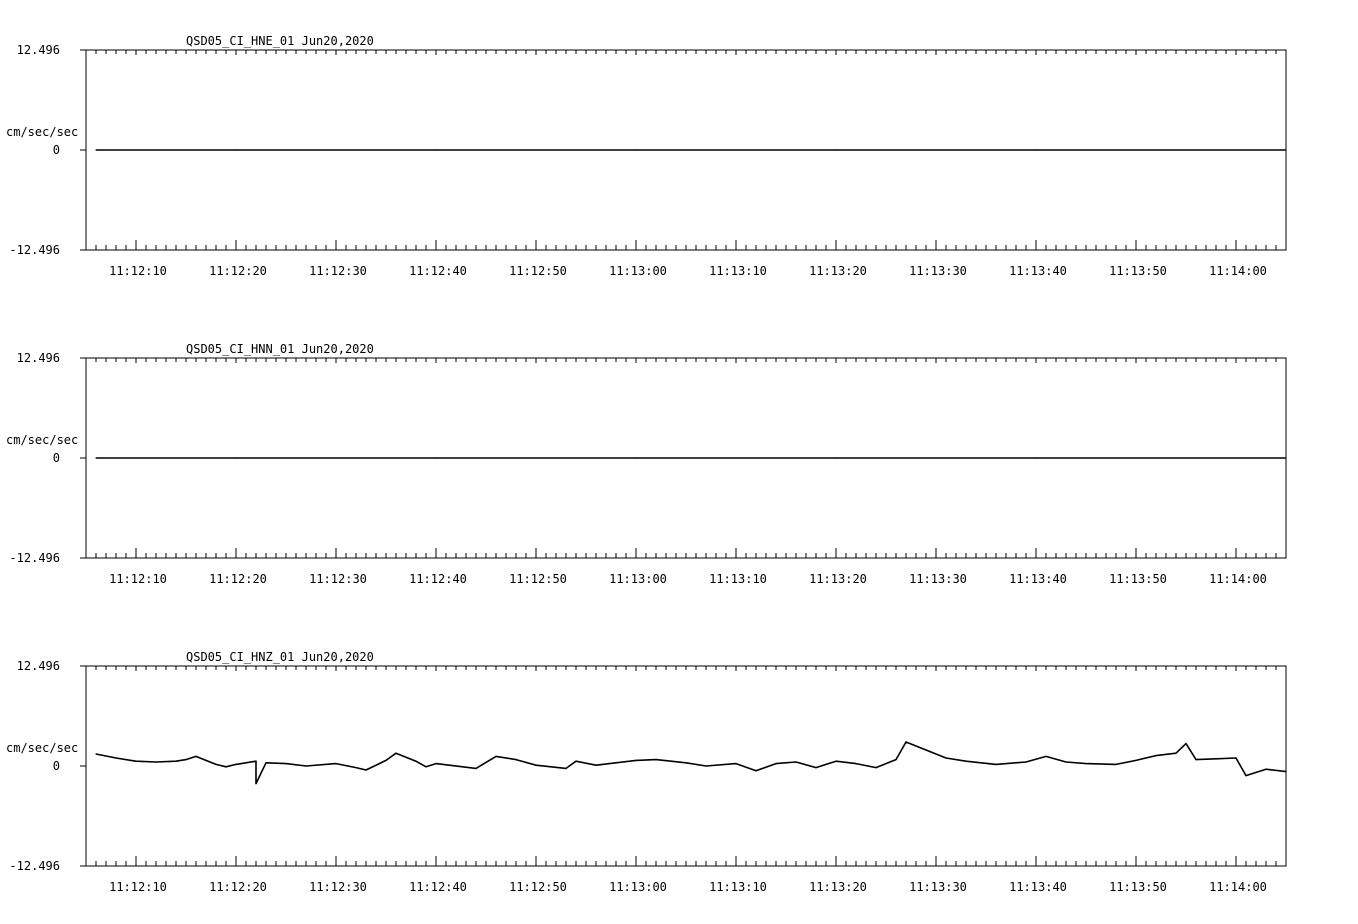 This screenshot has height=924, width=1358. What do you see at coordinates (280, 657) in the screenshot?
I see `chart-title: QSD05_CI_HNZ_01 Jun20,2020` at bounding box center [280, 657].